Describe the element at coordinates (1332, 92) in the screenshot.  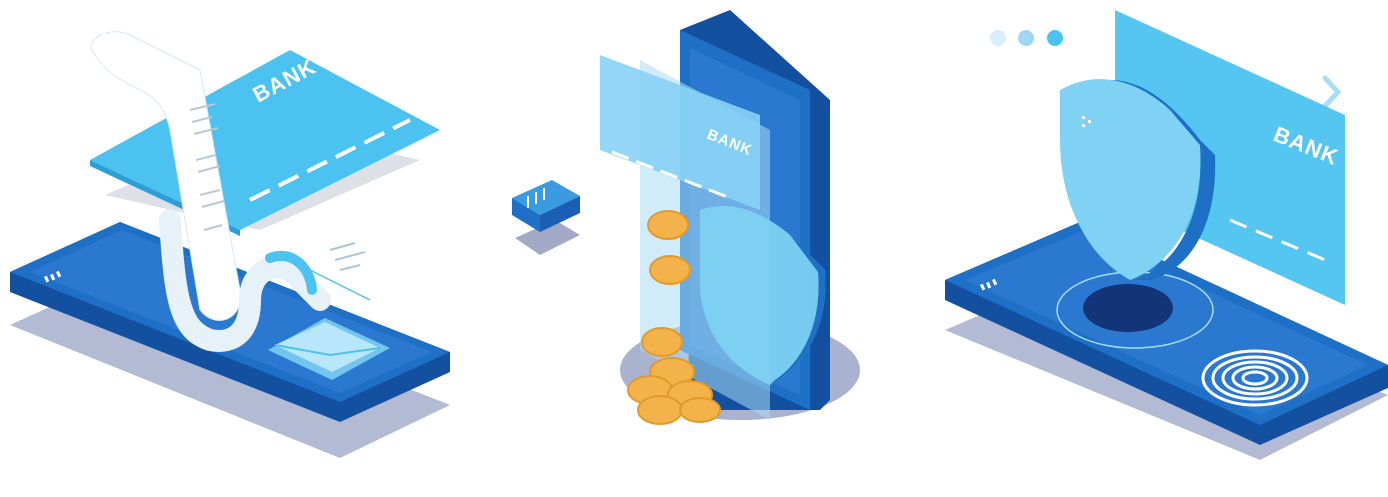
I see `chevron-right-icon` at that location.